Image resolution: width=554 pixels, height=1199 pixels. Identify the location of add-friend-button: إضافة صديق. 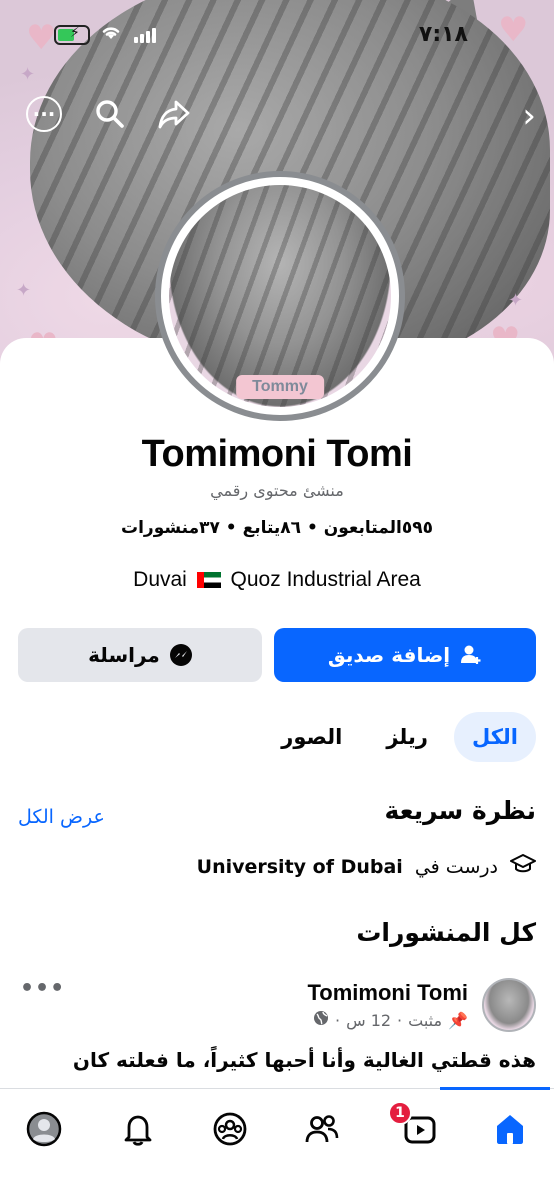
(405, 655).